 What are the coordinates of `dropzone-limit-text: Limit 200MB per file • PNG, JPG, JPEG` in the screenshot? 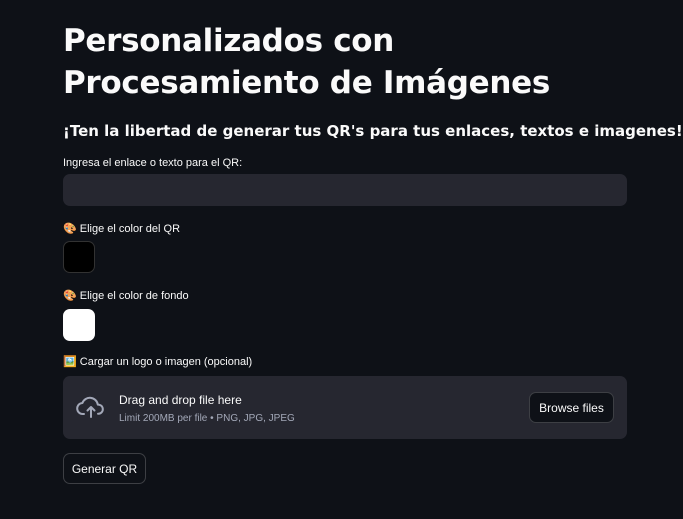 It's located at (207, 418).